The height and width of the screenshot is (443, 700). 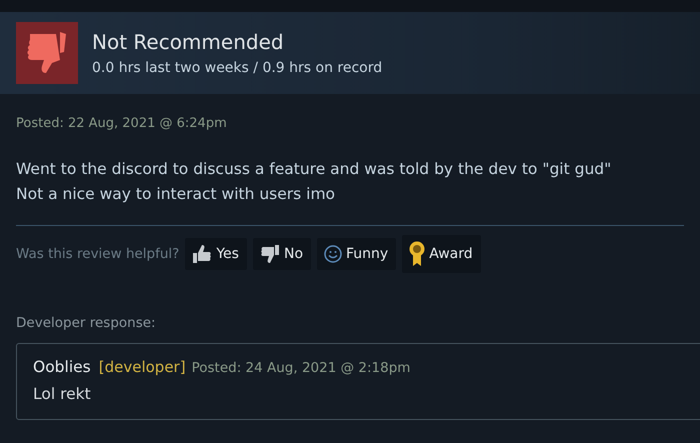 I want to click on award-vote-button: Award, so click(x=441, y=254).